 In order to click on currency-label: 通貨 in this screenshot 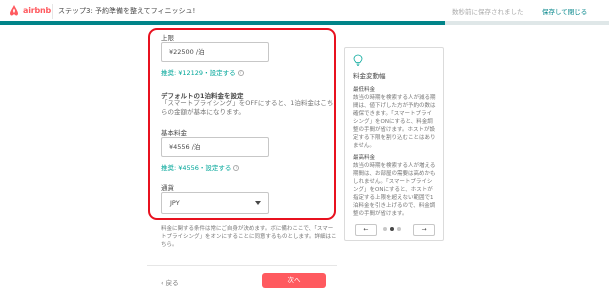, I will do `click(167, 188)`.